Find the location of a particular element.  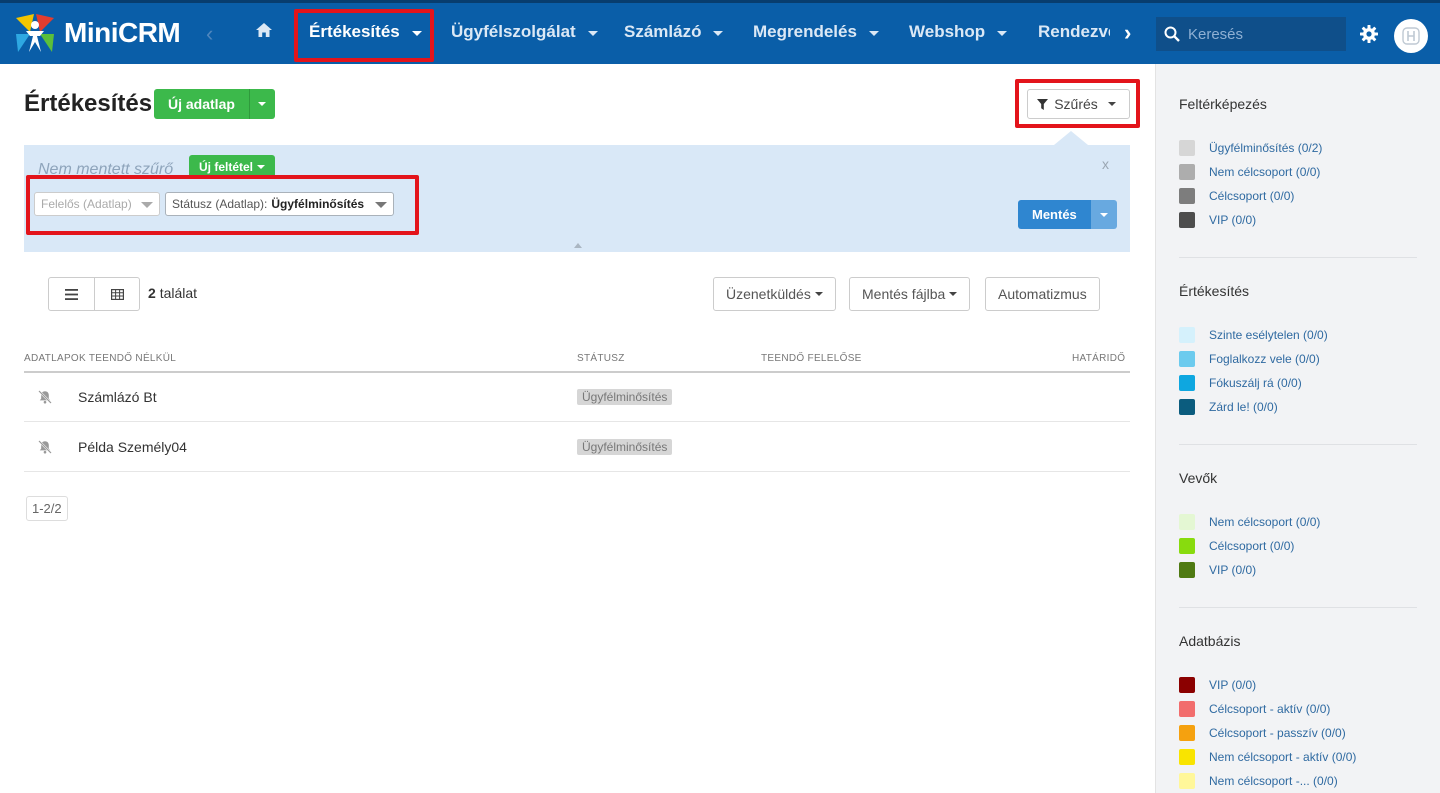

search-icon is located at coordinates (1172, 34).